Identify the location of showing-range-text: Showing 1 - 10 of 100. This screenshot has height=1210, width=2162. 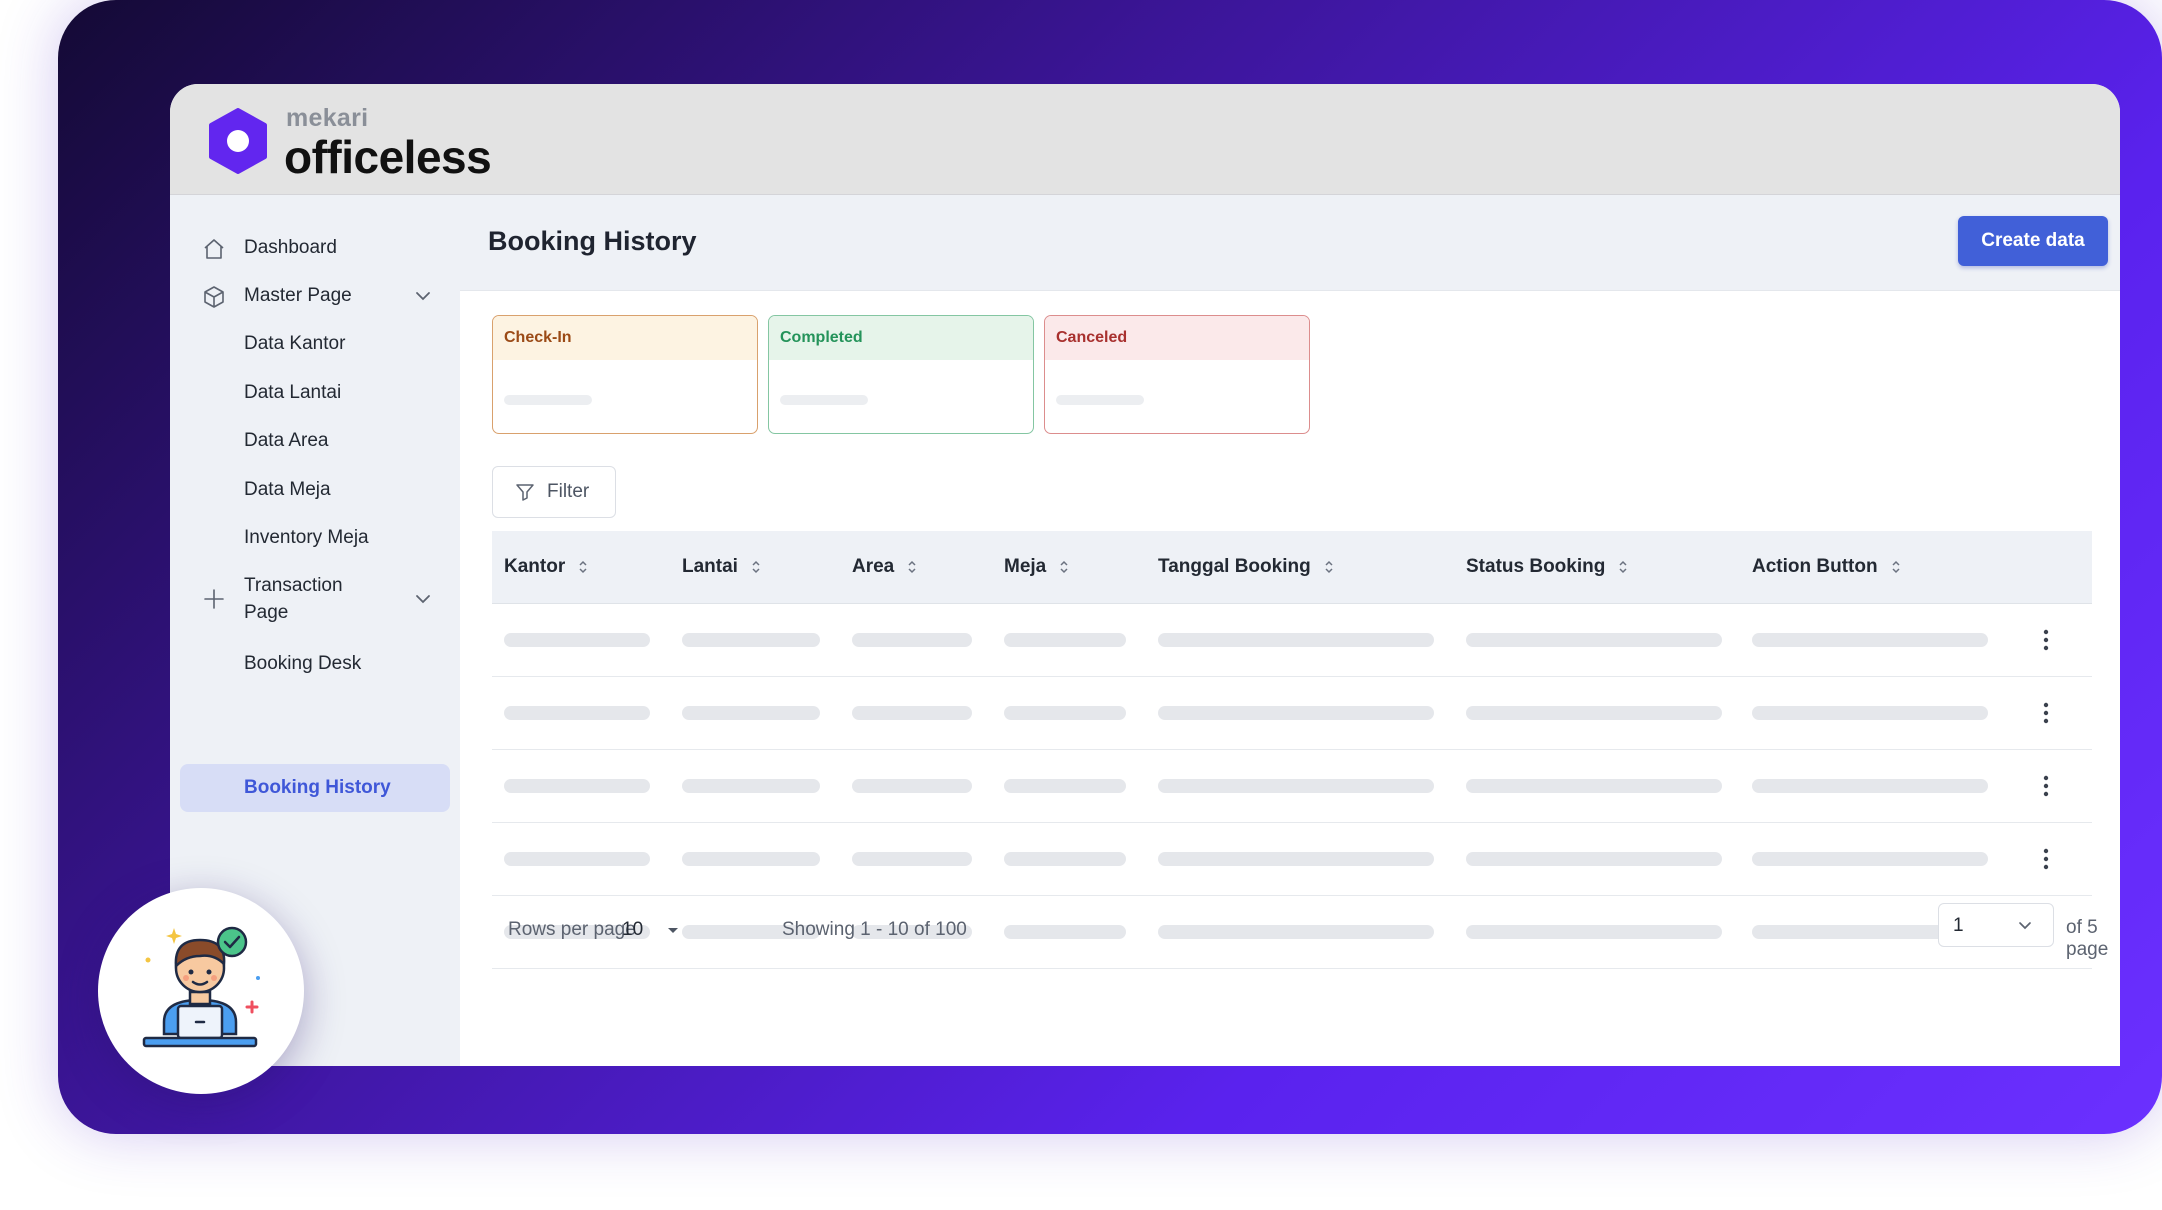
(874, 929).